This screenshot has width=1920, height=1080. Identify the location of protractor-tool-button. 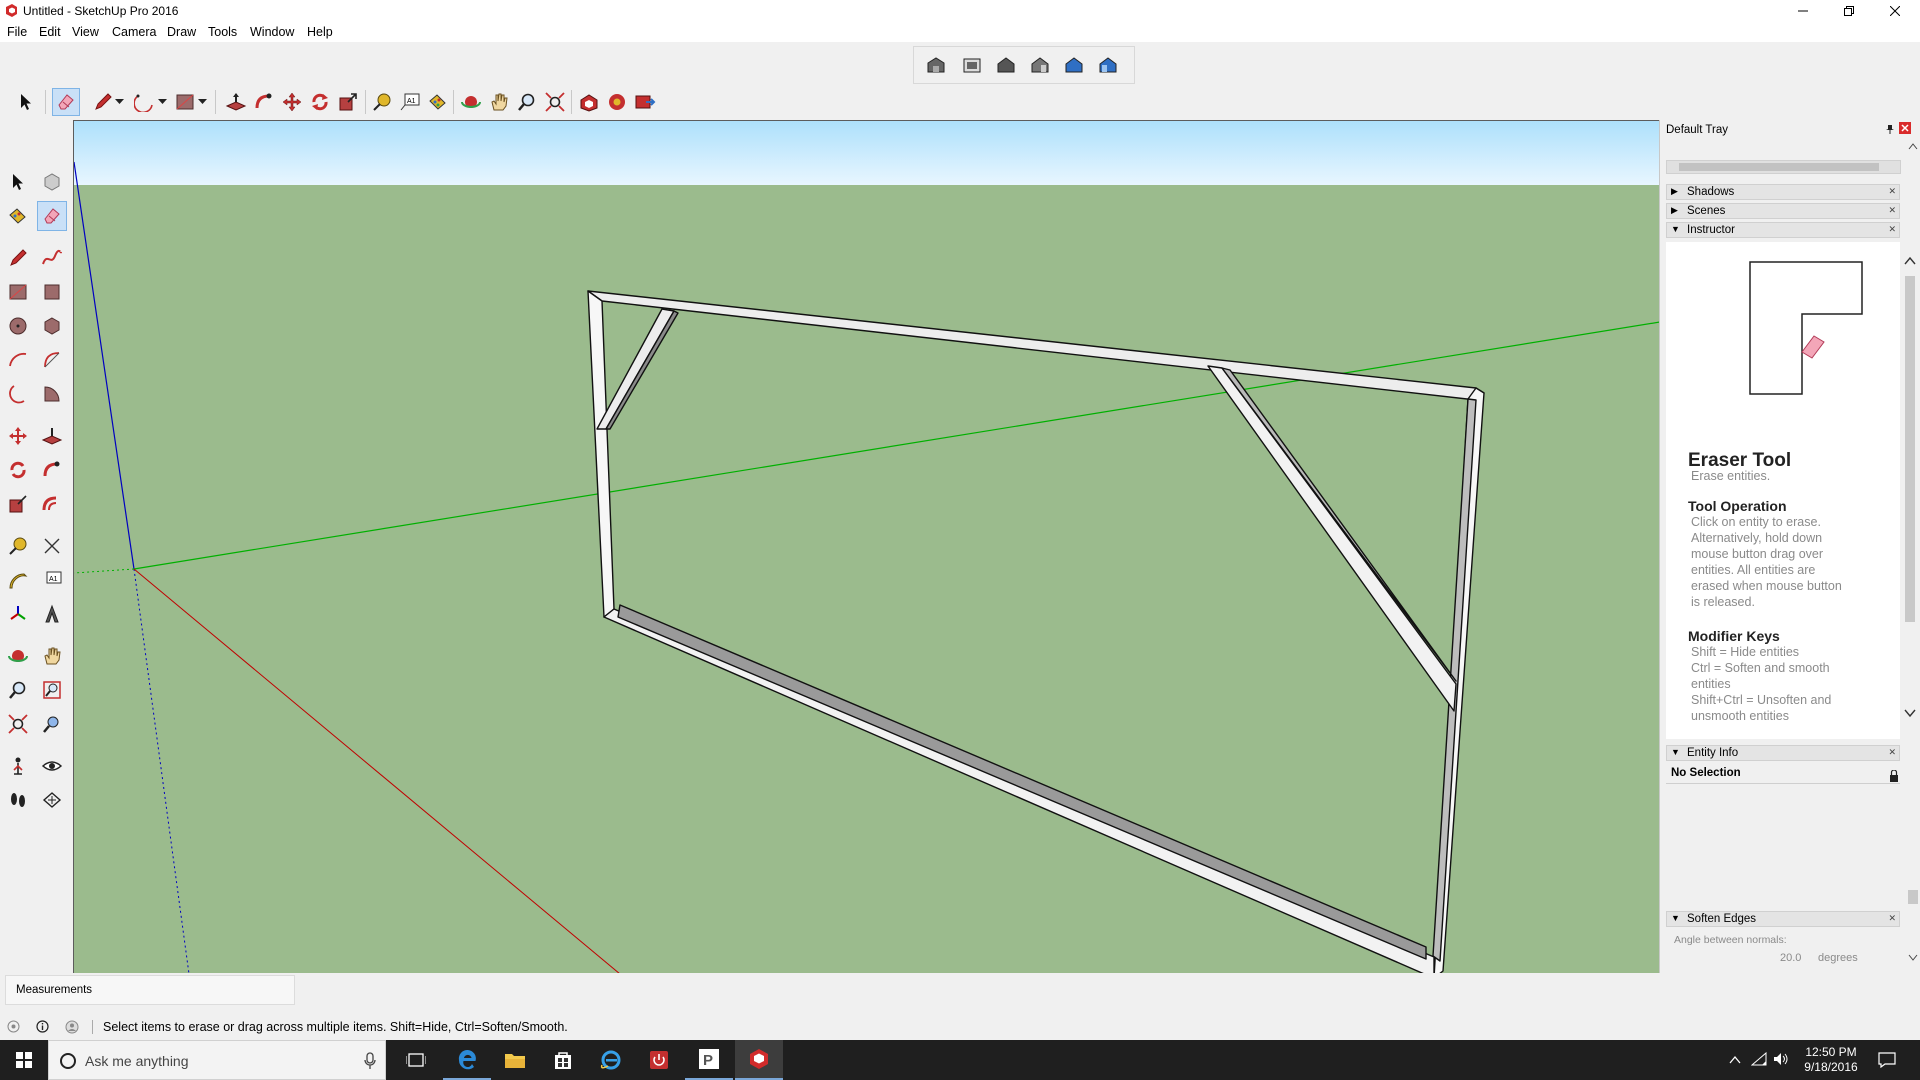
(18, 580).